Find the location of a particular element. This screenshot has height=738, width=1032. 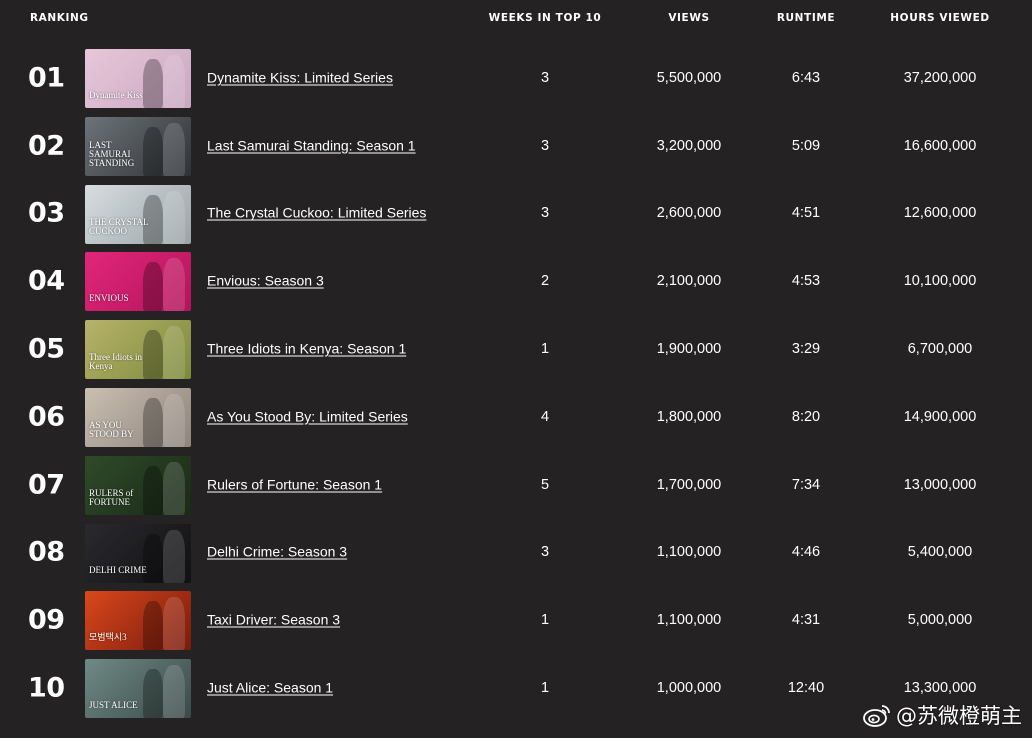

hours-viewed-cell: 10,100,000 is located at coordinates (940, 281).